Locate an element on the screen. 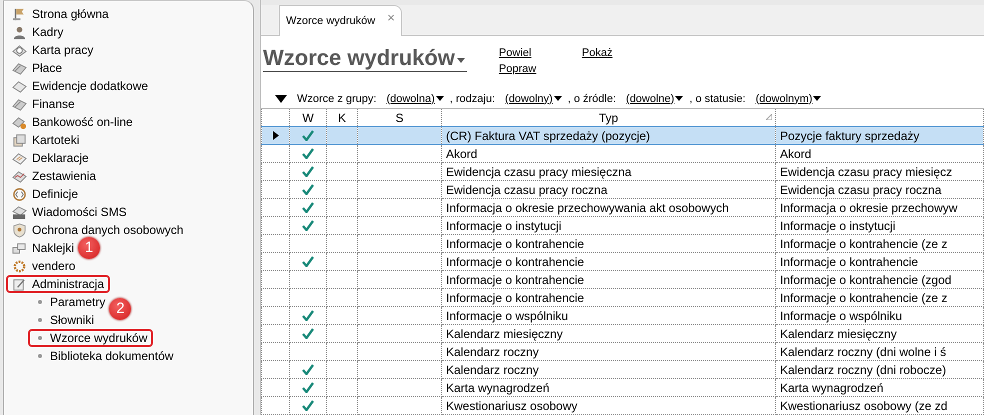  sidebar-item: Słowniki is located at coordinates (64, 320).